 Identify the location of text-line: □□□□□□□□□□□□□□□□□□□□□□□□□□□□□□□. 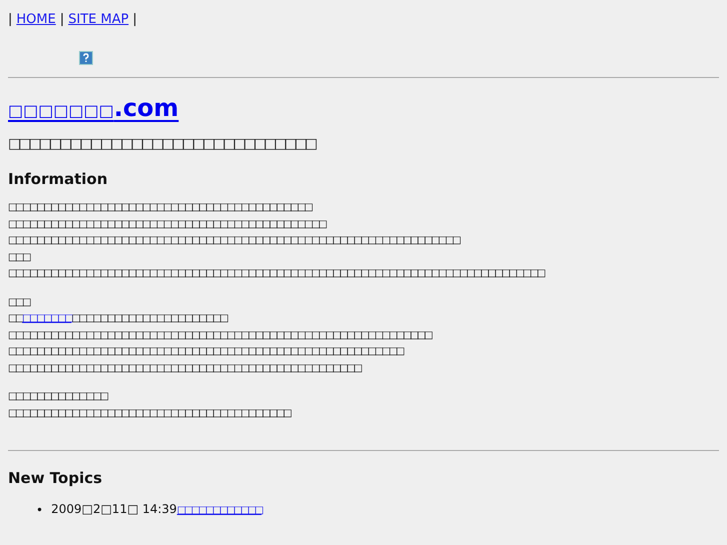
(118, 319).